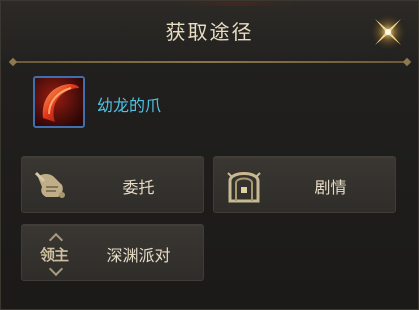  What do you see at coordinates (52, 185) in the screenshot?
I see `scroll-quest-icon` at bounding box center [52, 185].